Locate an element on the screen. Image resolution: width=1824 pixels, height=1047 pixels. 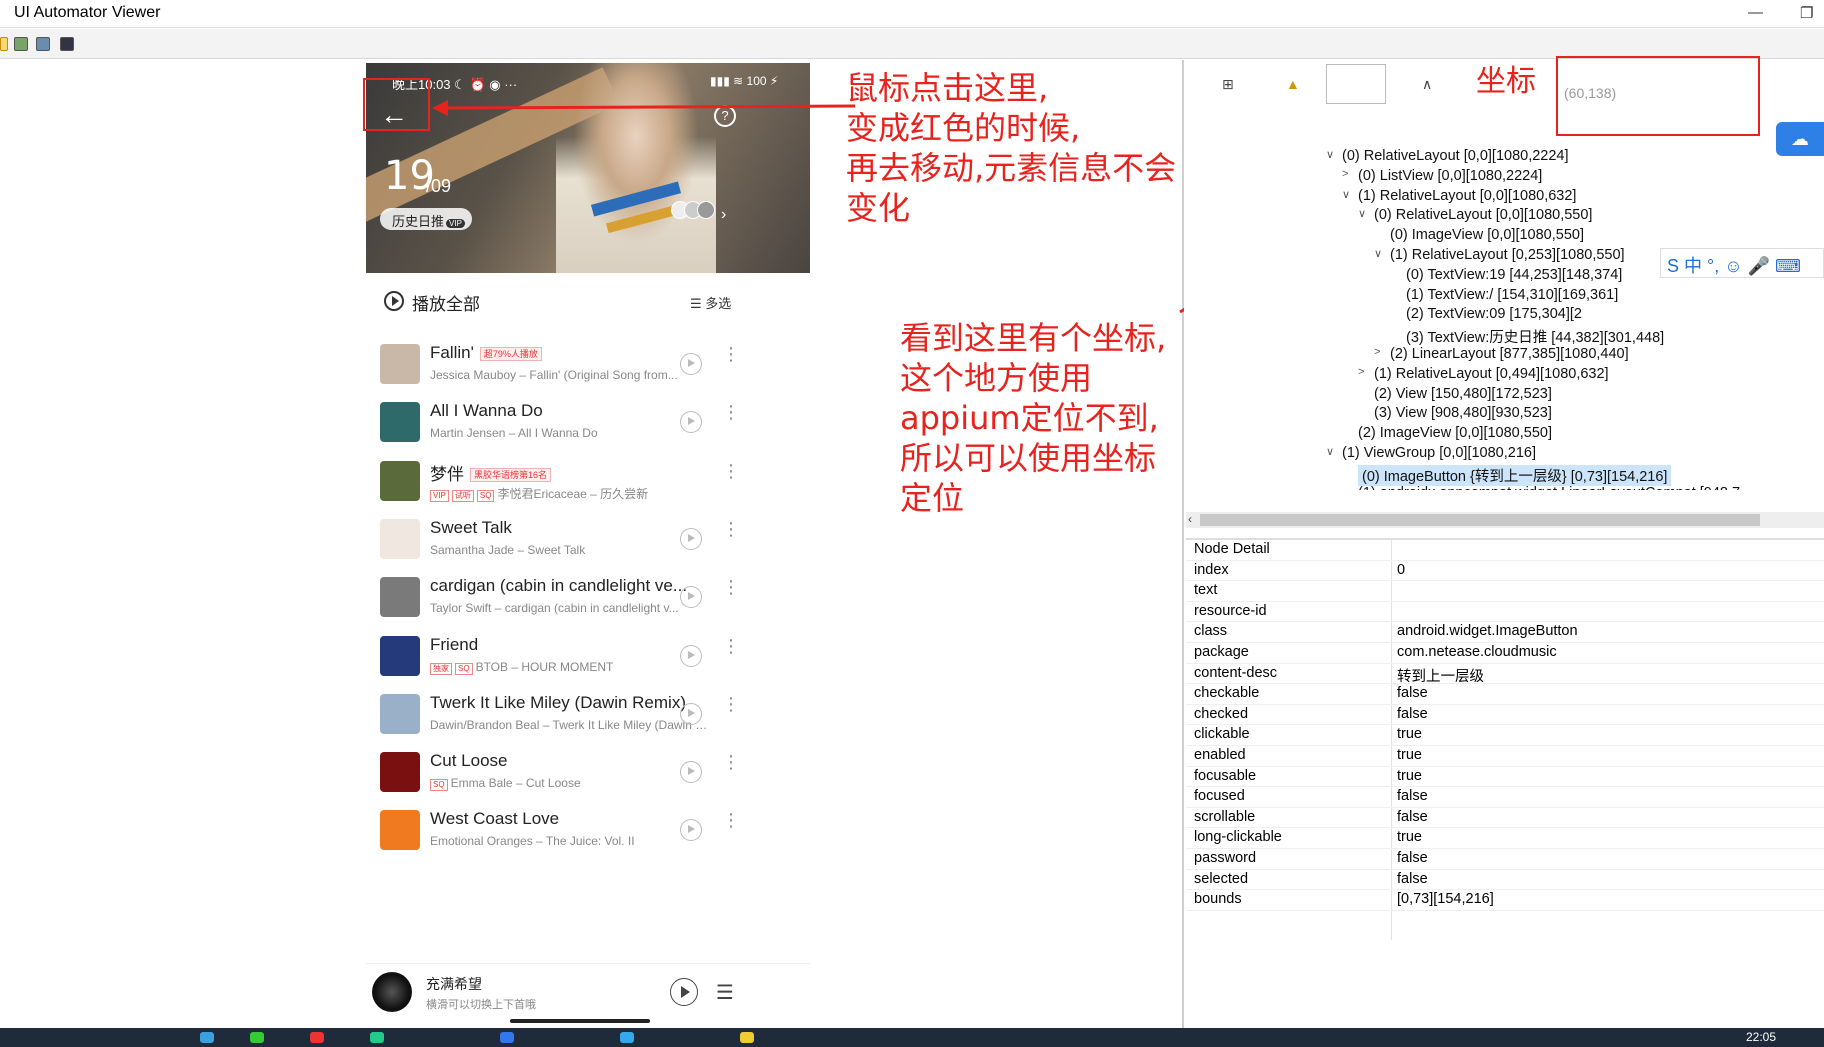
search-field is located at coordinates (1356, 84).